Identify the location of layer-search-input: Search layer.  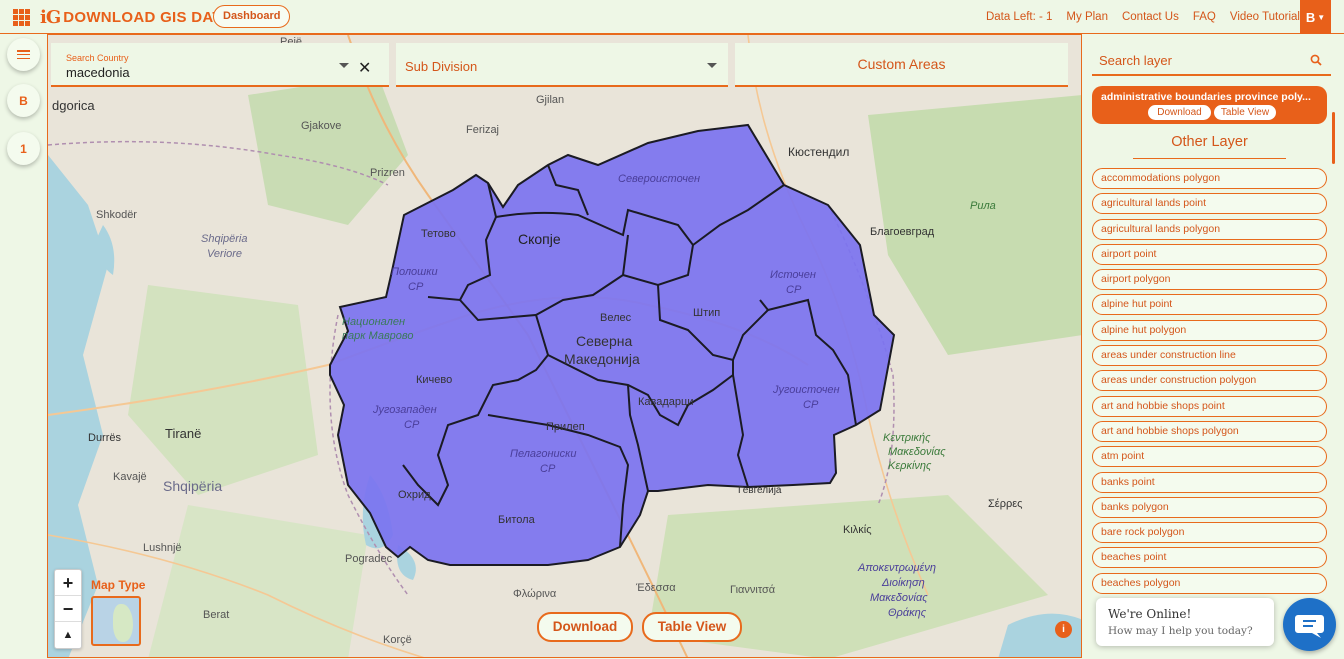
(1211, 61).